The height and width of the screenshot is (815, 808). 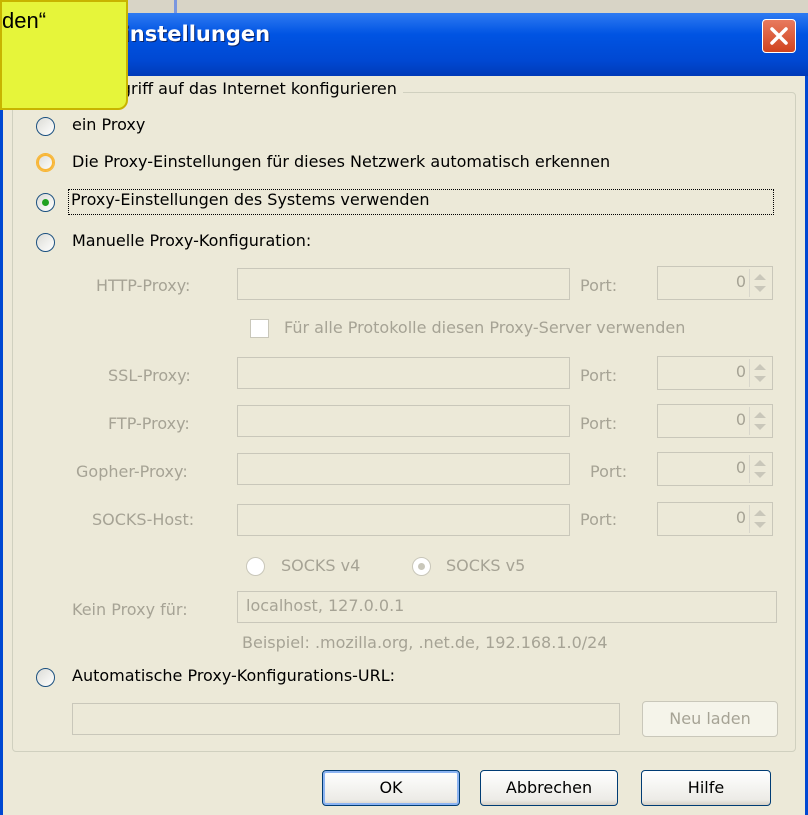 What do you see at coordinates (403, 373) in the screenshot?
I see `ssl-proxy-input` at bounding box center [403, 373].